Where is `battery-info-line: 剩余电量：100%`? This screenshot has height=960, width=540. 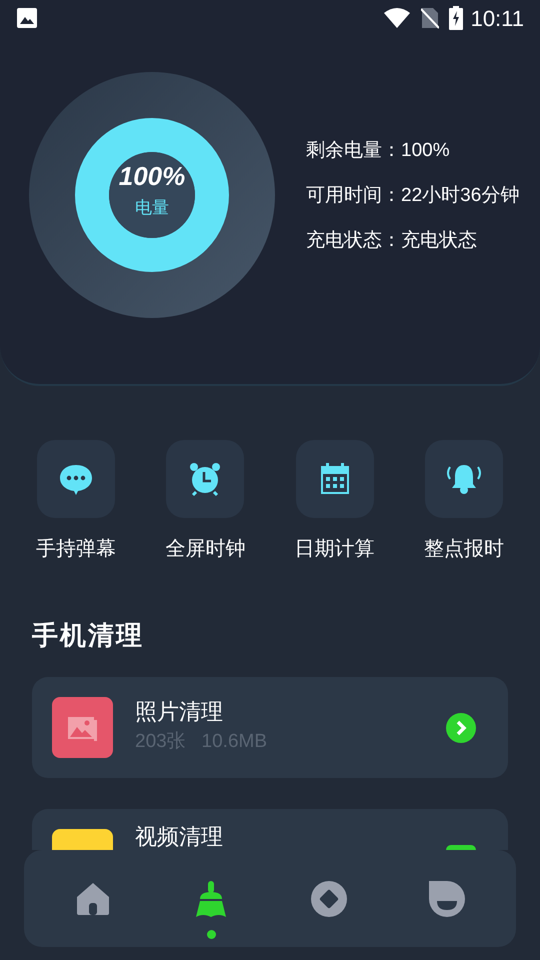 battery-info-line: 剩余电量：100% is located at coordinates (378, 150).